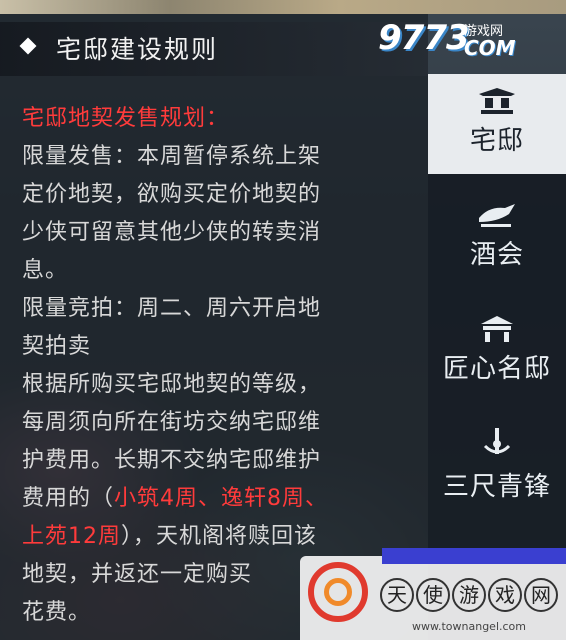 The image size is (566, 640). I want to click on watermark-char: 游, so click(469, 595).